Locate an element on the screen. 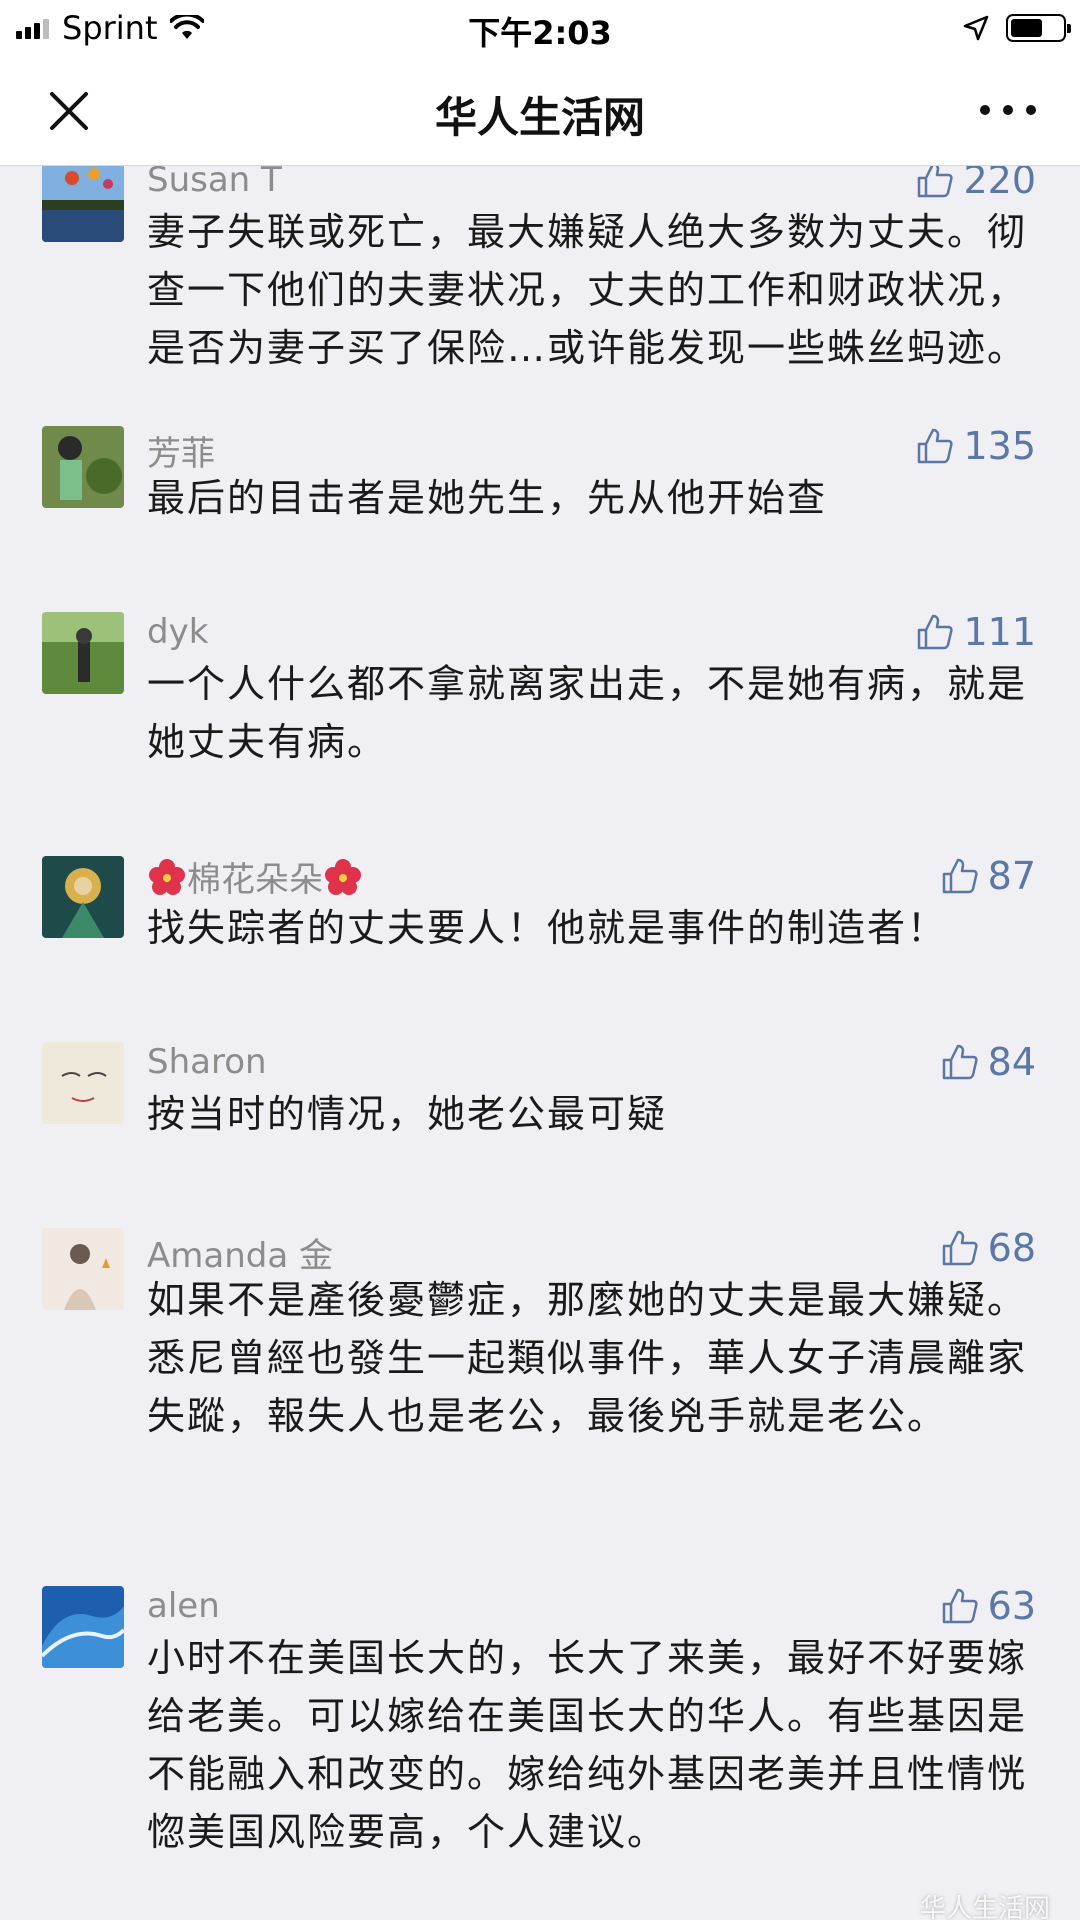 The height and width of the screenshot is (1920, 1080). comment-author: Amanda 金 is located at coordinates (240, 1256).